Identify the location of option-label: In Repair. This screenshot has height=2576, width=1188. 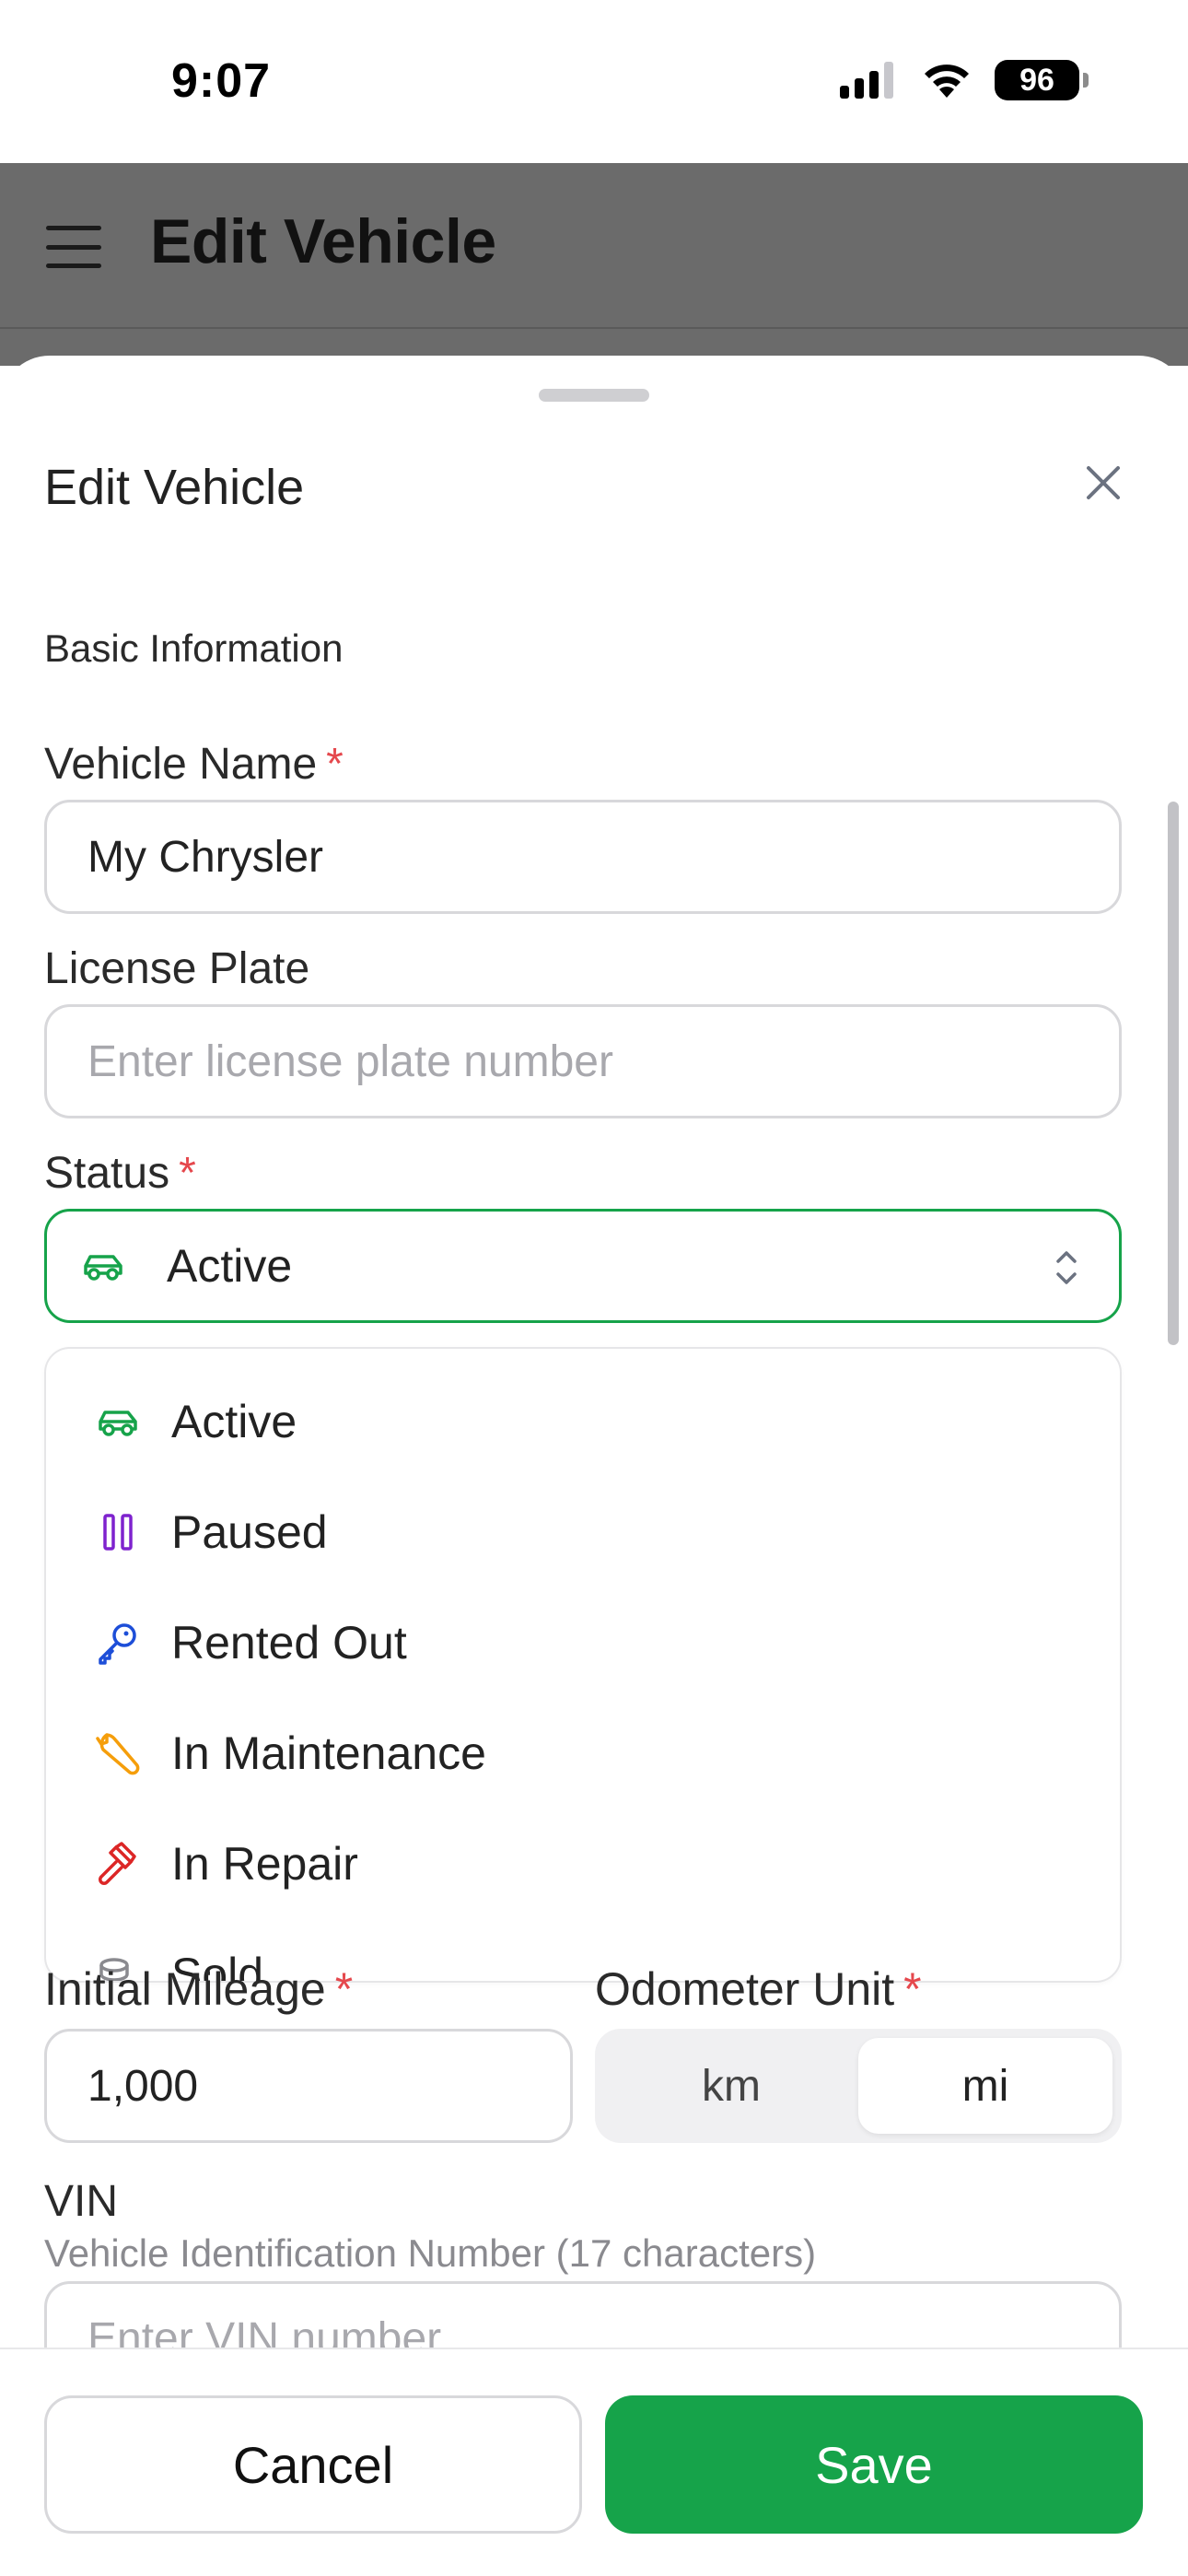
(264, 1864).